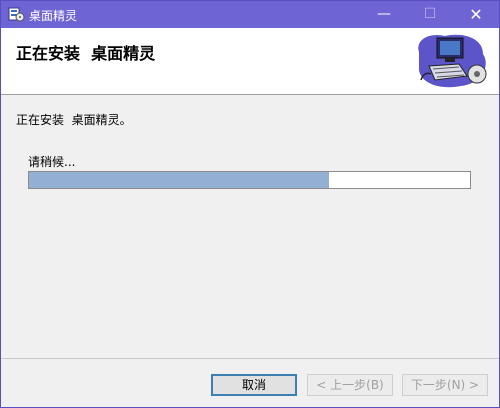  What do you see at coordinates (476, 14) in the screenshot?
I see `close-button: ✕` at bounding box center [476, 14].